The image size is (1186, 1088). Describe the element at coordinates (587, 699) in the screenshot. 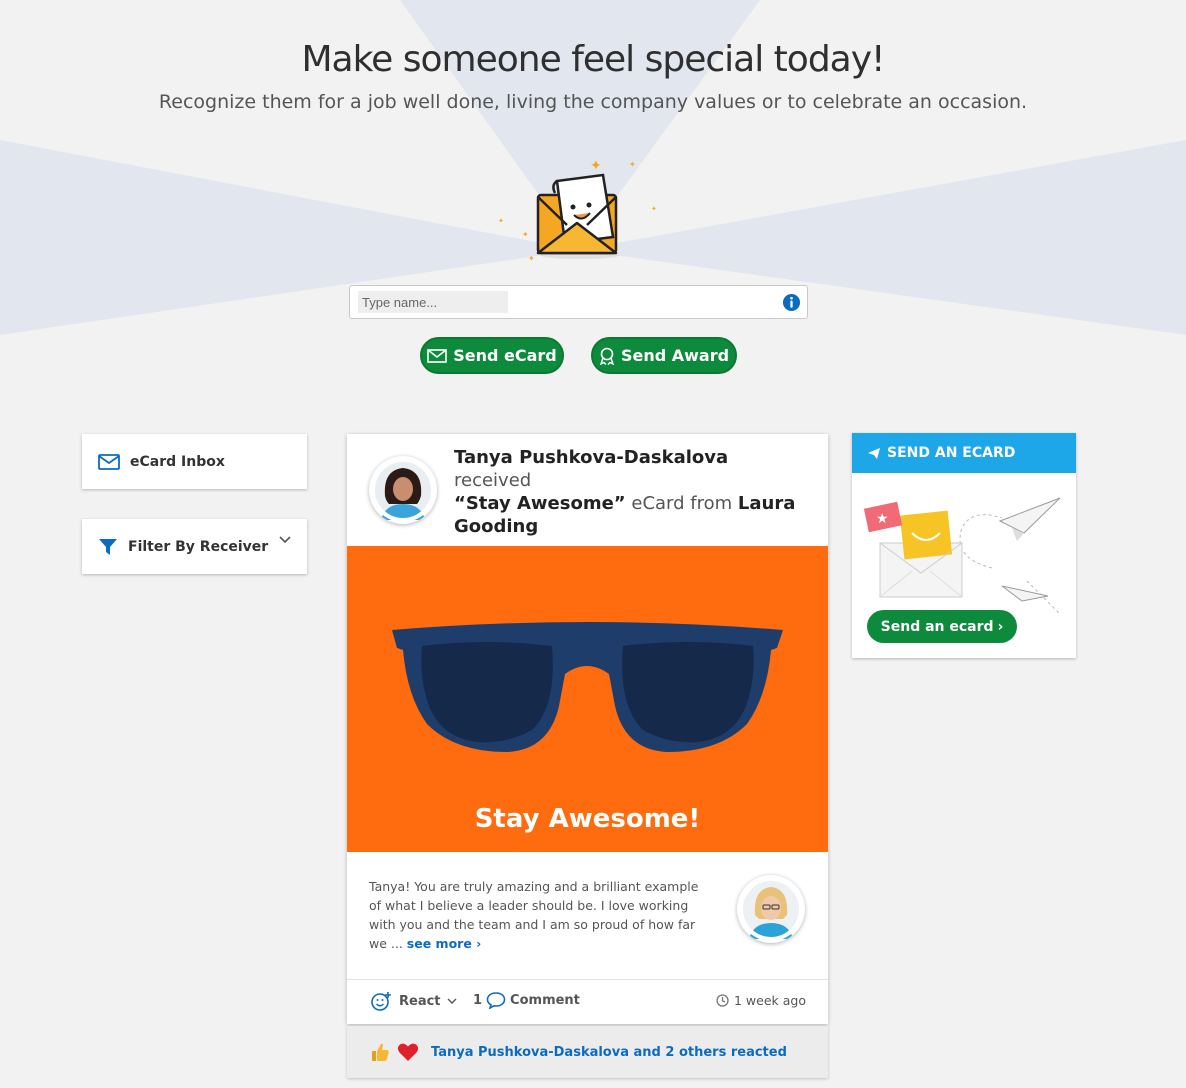

I see `ecard-image: Stay Awesome!` at that location.